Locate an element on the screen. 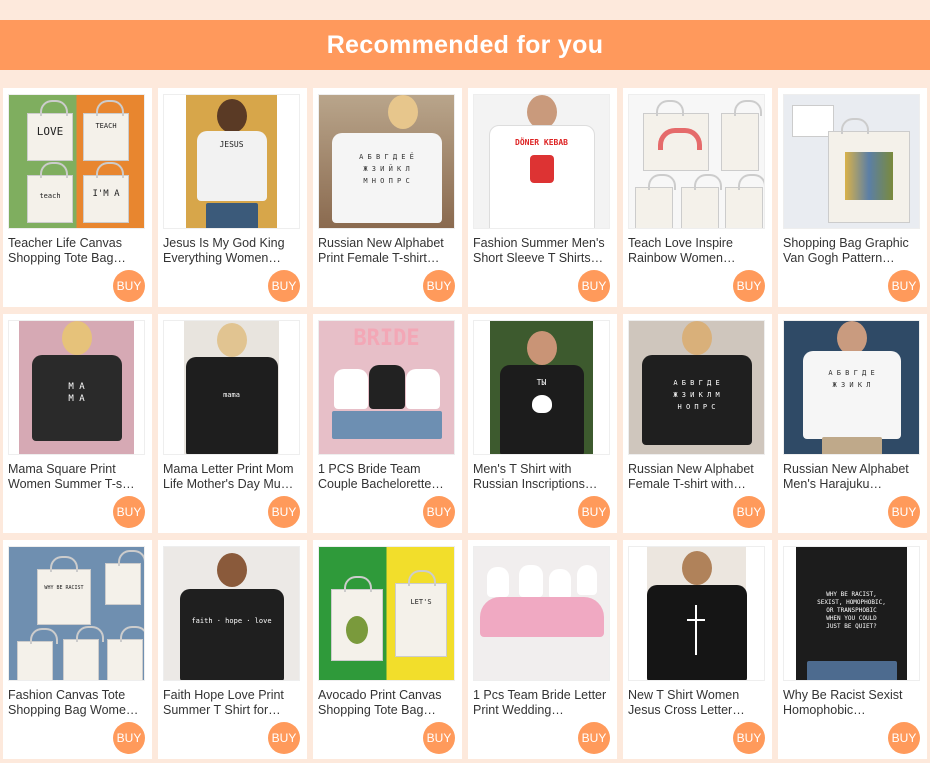 The width and height of the screenshot is (930, 763). recommended-header: Recommended for you is located at coordinates (465, 45).